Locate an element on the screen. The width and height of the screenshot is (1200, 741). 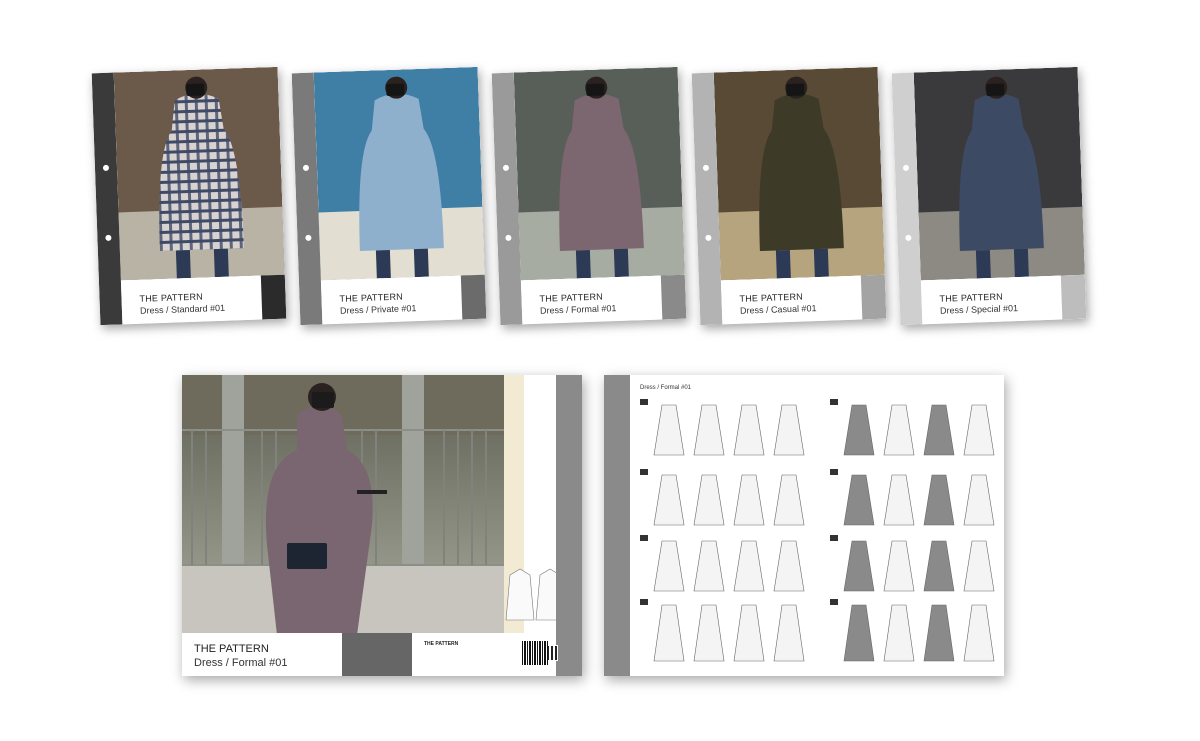
instruction-sheet: Dress / Formal #01 is located at coordinates (804, 525).